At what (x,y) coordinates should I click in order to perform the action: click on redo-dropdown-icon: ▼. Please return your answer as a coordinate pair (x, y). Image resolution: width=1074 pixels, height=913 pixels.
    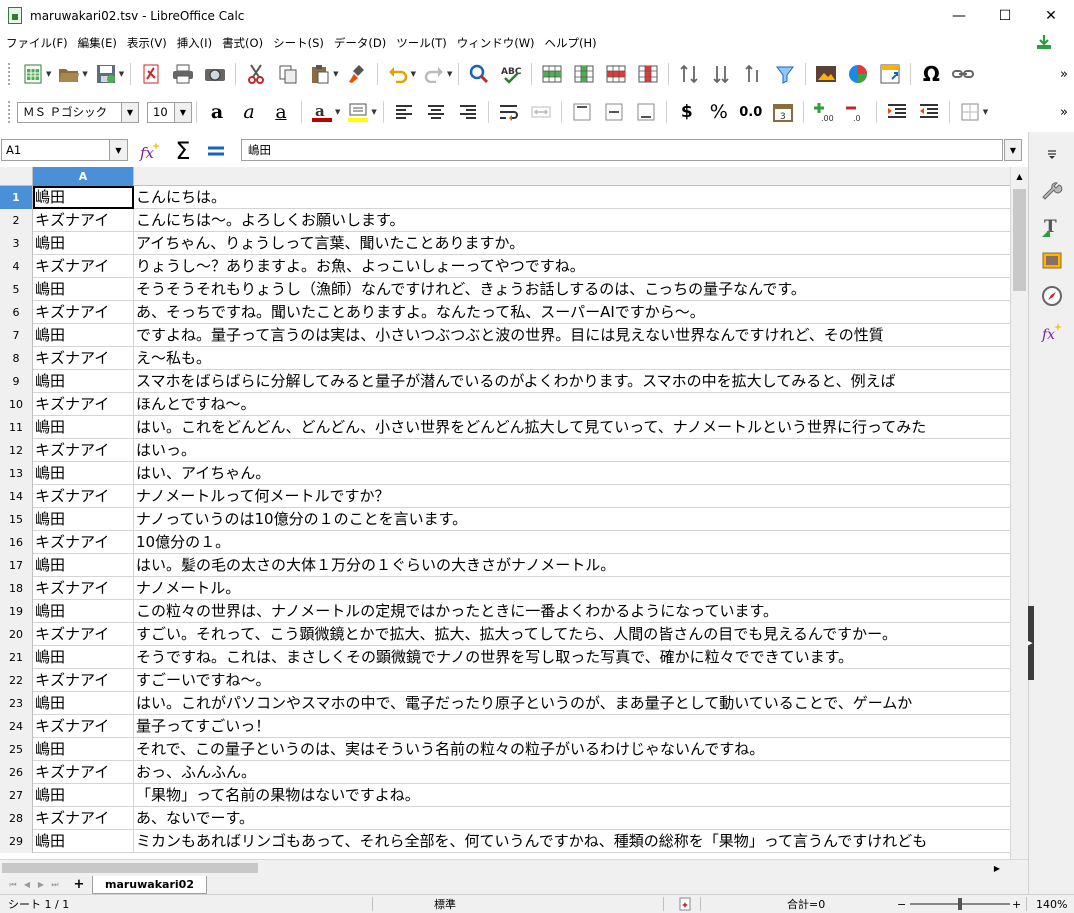
    Looking at the image, I should click on (449, 74).